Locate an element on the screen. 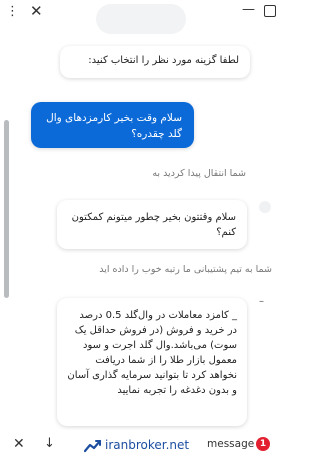 The image size is (320, 464). system-transfer-text: شما انتقال پیدا کردید به is located at coordinates (199, 173).